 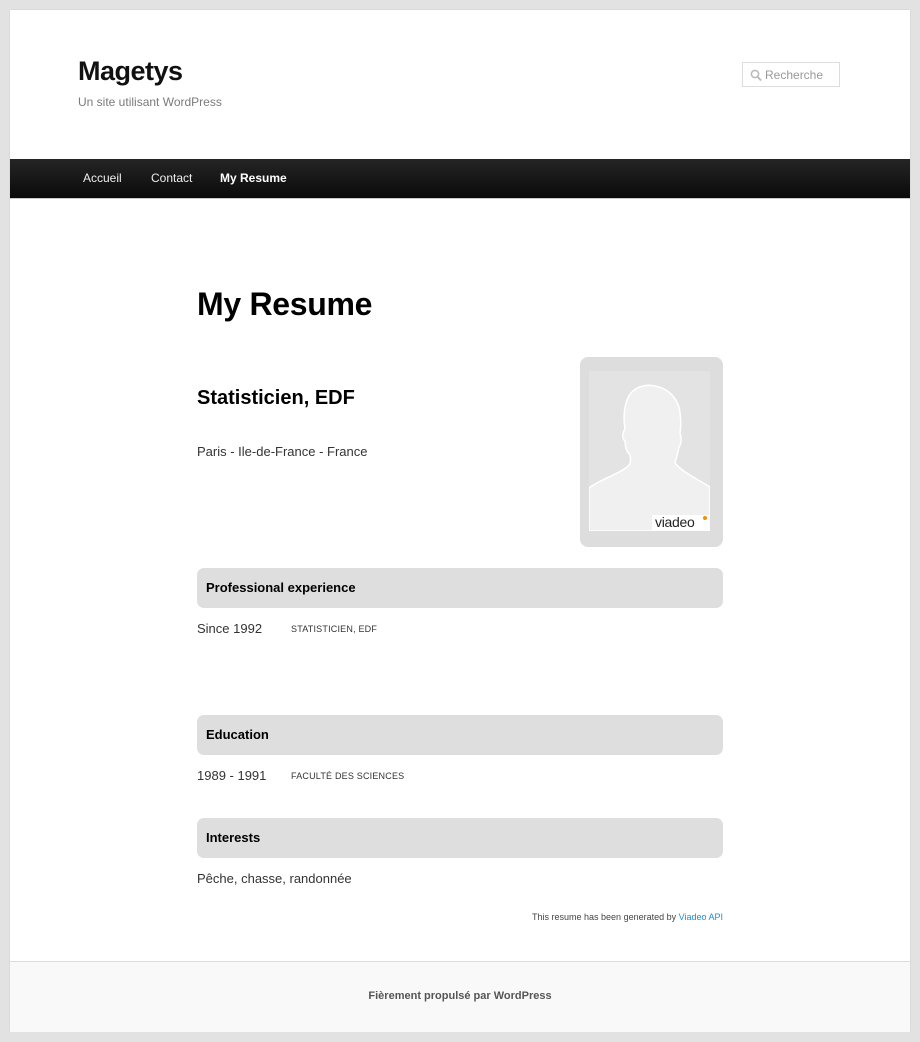 I want to click on site-footer: Fièrement propulsé par WordPress, so click(x=460, y=996).